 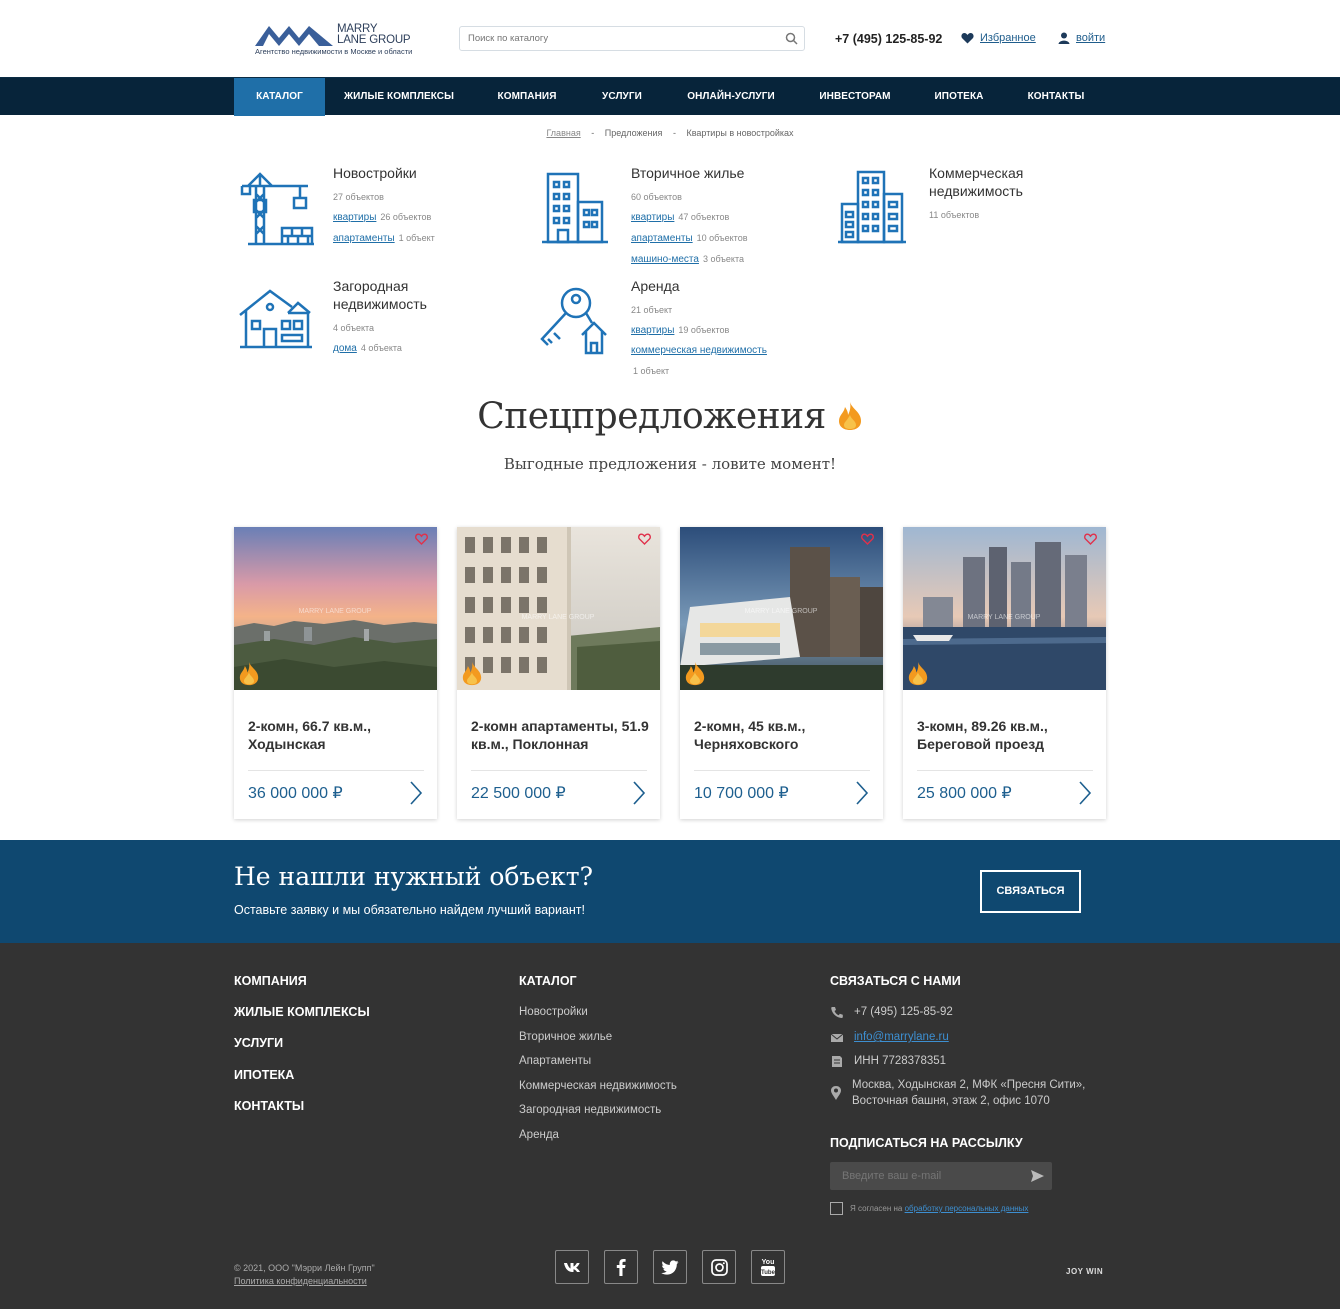 What do you see at coordinates (740, 133) in the screenshot?
I see `breadcrumb-current: Квартиры в новостройках` at bounding box center [740, 133].